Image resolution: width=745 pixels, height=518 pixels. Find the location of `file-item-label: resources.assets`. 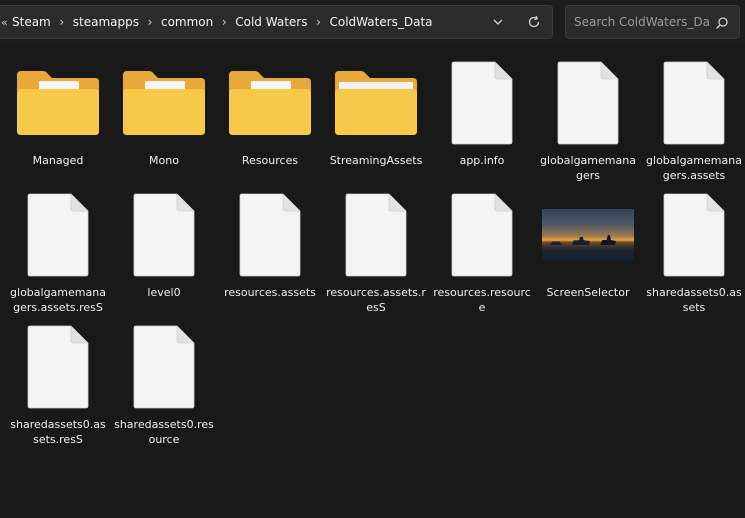

file-item-label: resources.assets is located at coordinates (270, 292).